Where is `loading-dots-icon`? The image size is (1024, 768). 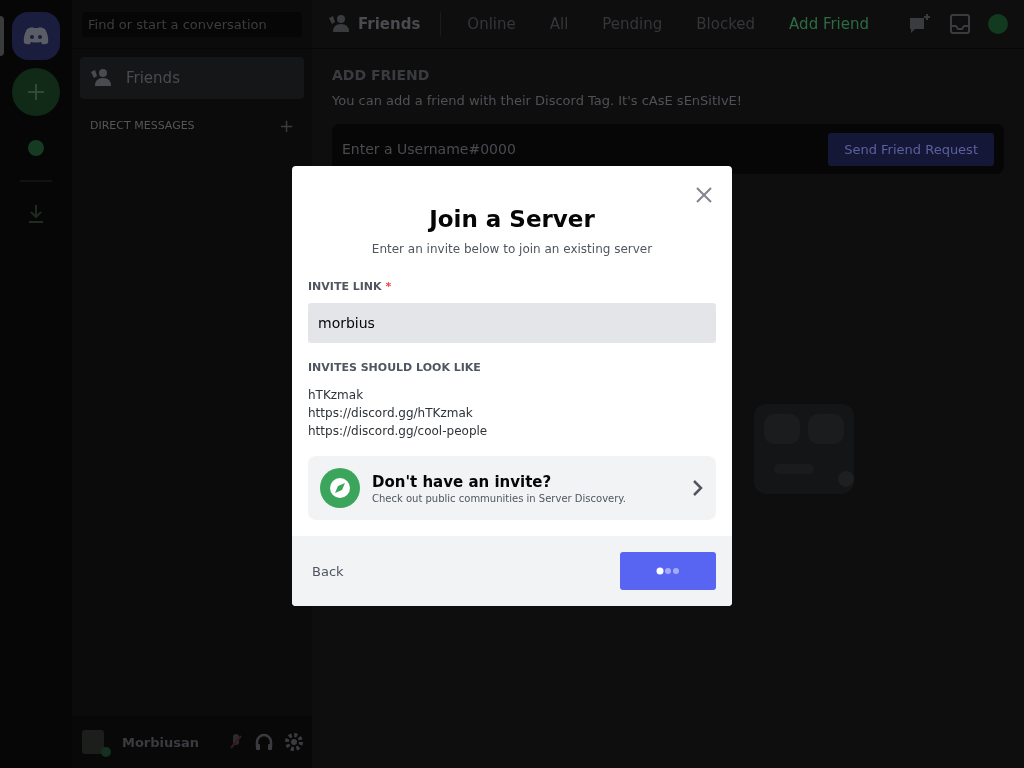
loading-dots-icon is located at coordinates (668, 571).